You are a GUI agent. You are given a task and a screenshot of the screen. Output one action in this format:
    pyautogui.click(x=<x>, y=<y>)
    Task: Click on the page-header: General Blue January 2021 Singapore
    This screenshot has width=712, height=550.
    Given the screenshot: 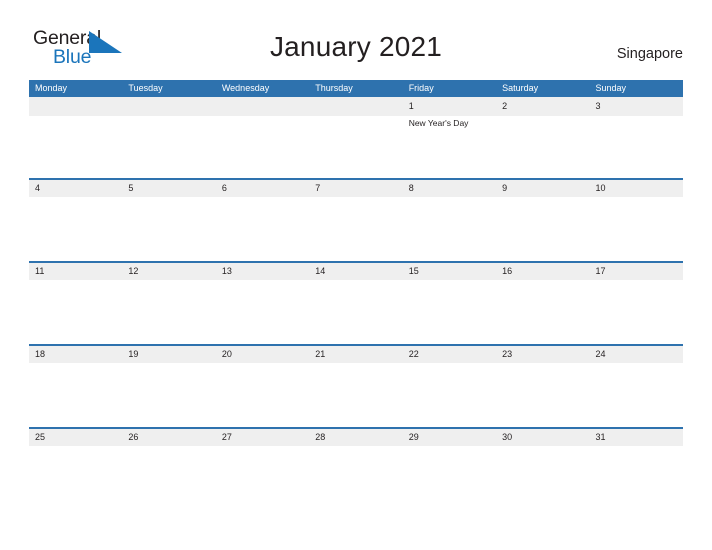 What is the action you would take?
    pyautogui.click(x=356, y=40)
    